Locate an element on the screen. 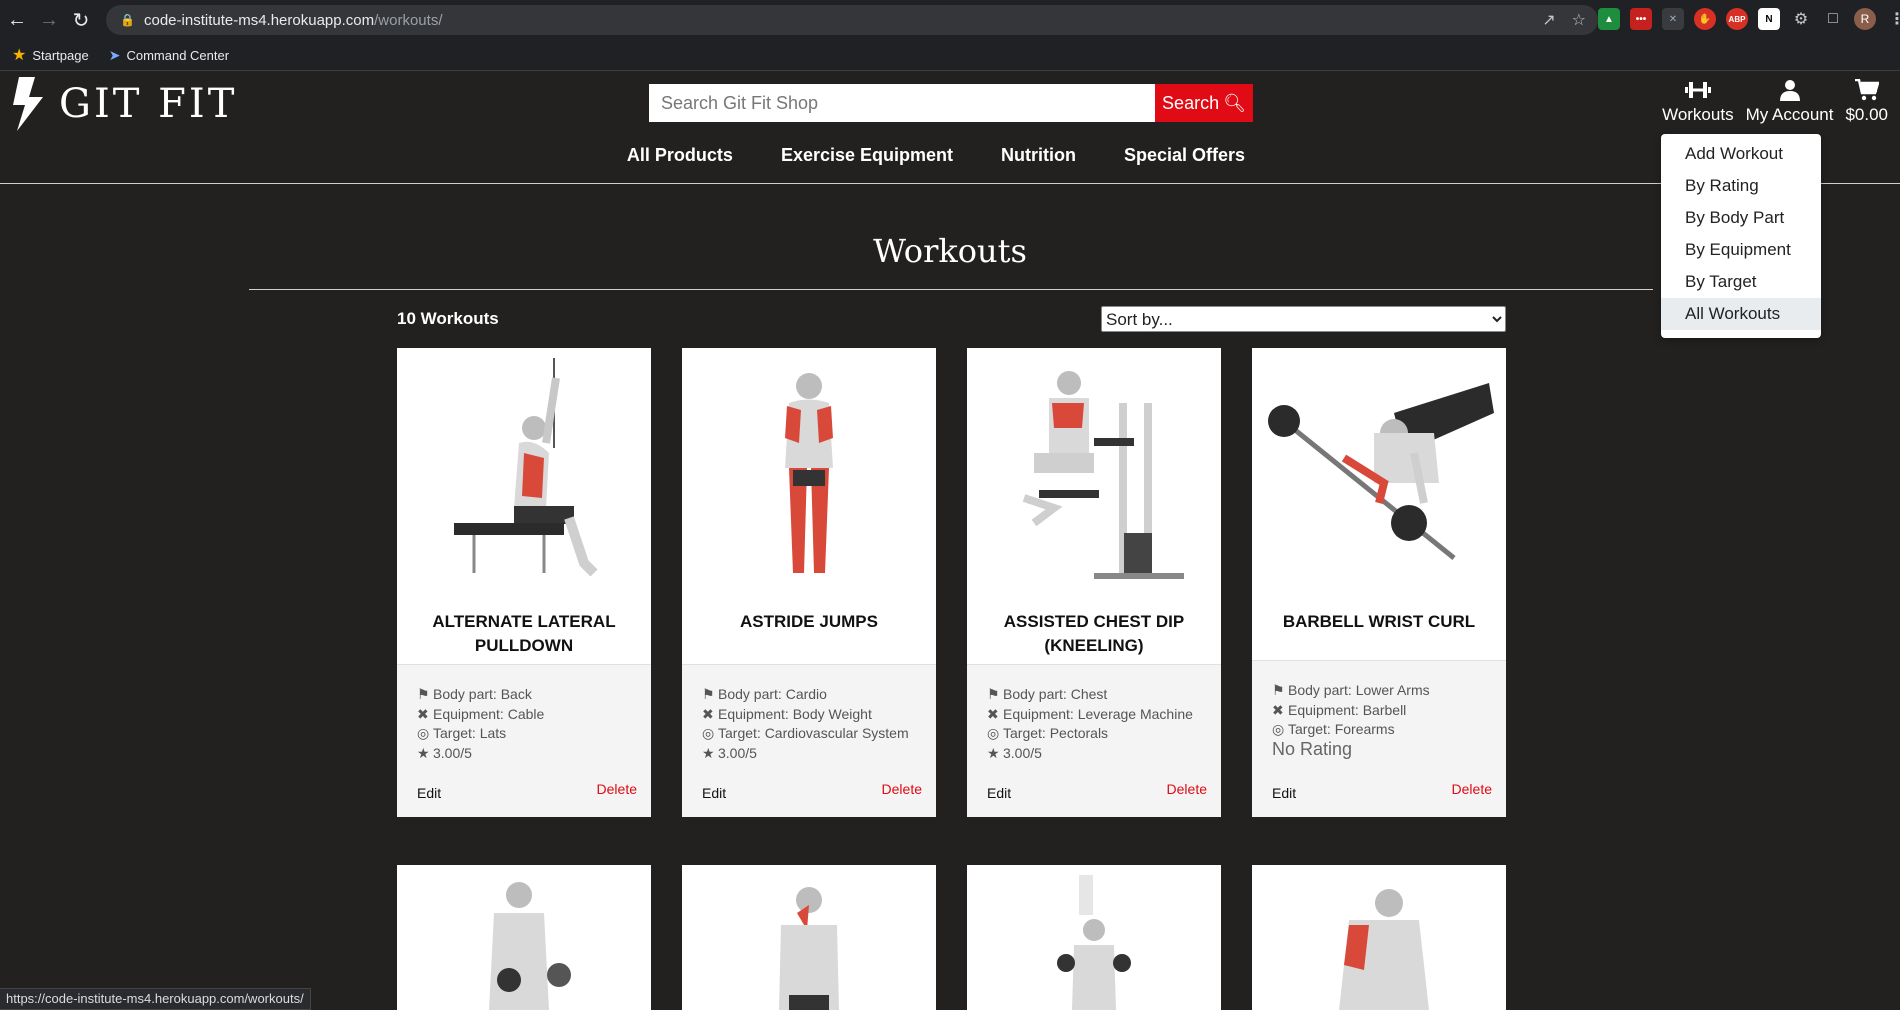 The height and width of the screenshot is (1010, 1900). bookmark-star-icon: ☆ is located at coordinates (1579, 20).